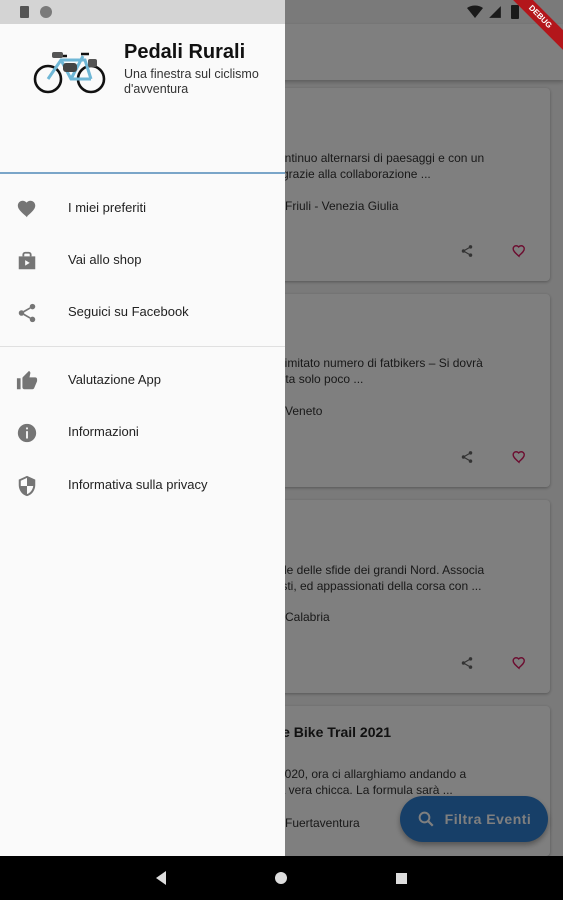 The width and height of the screenshot is (563, 900). I want to click on drawer-item-favorites: I miei preferiti, so click(142, 208).